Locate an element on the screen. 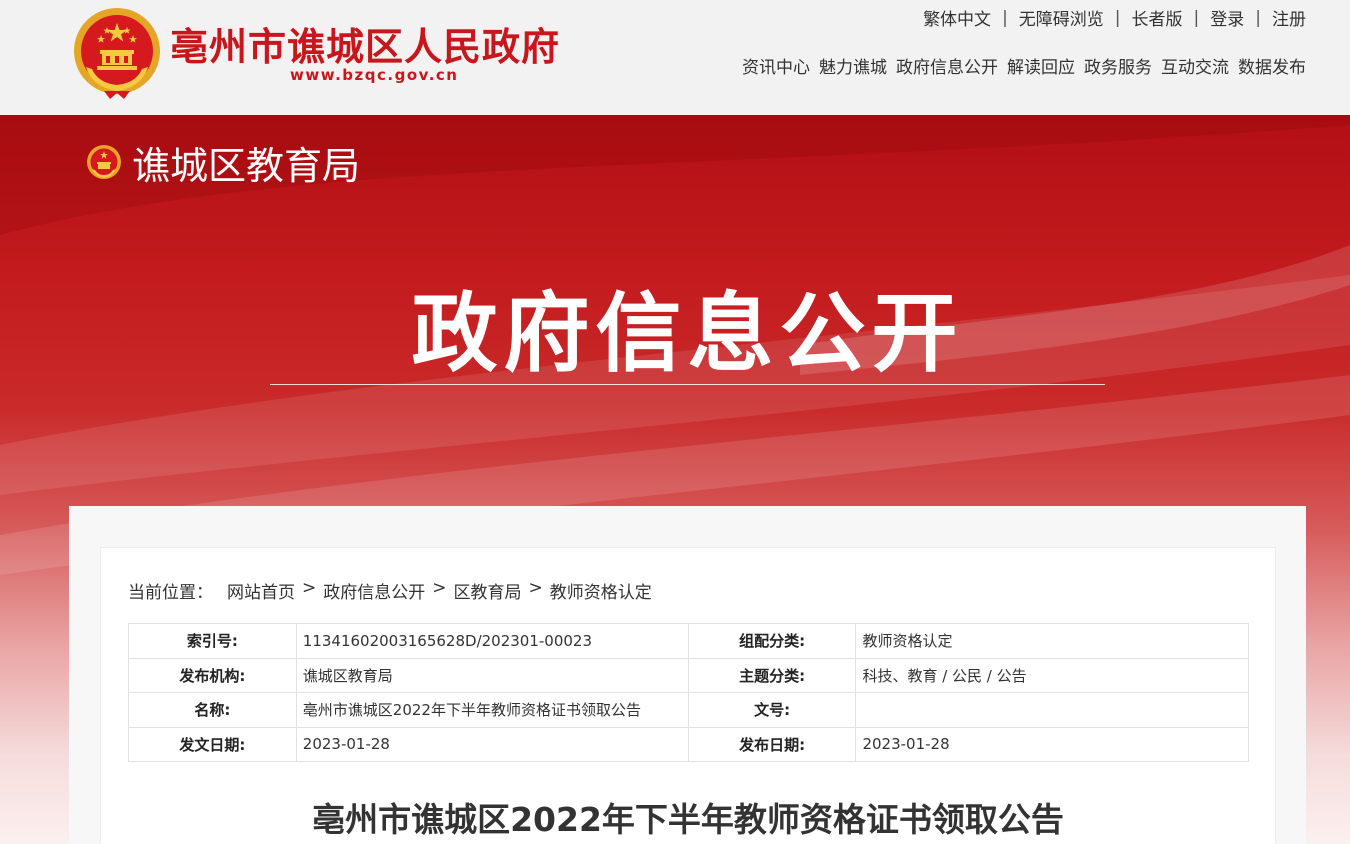 The width and height of the screenshot is (1350, 844). site-url: www.bzqc.gov.cn is located at coordinates (374, 75).